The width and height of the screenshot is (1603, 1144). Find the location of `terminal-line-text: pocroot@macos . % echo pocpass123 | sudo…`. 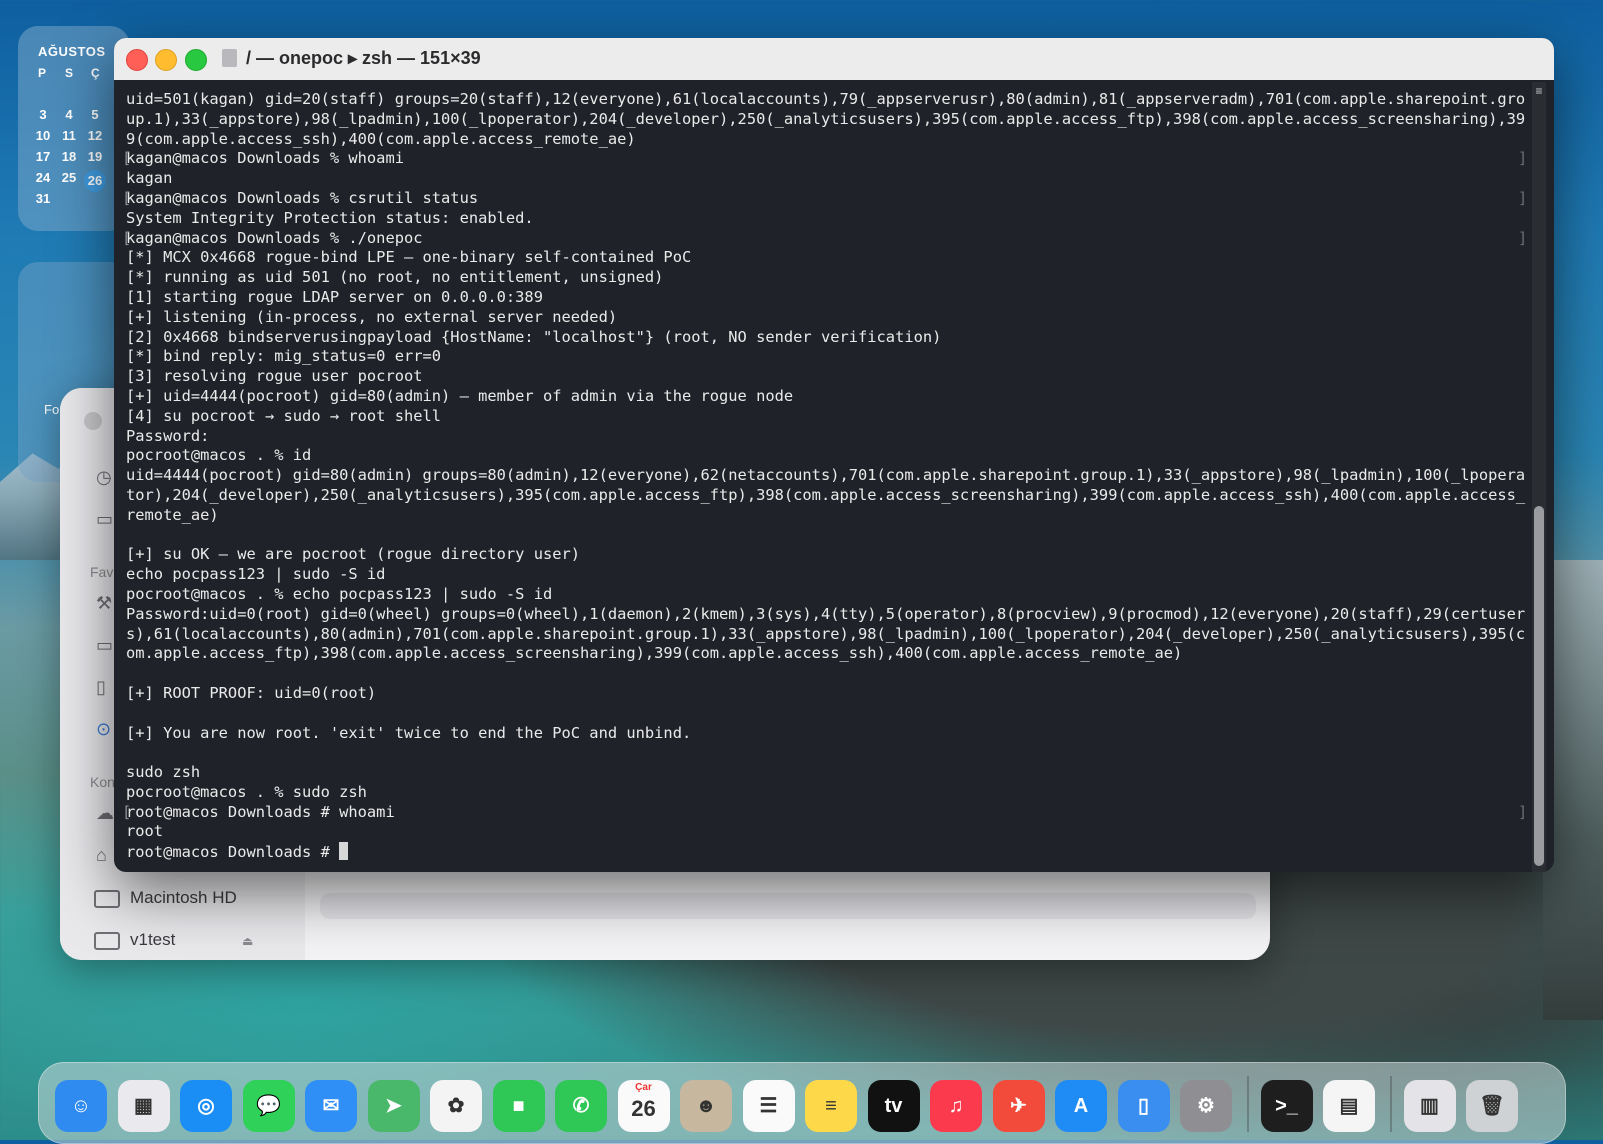

terminal-line-text: pocroot@macos . % echo pocpass123 | sudo… is located at coordinates (339, 593).